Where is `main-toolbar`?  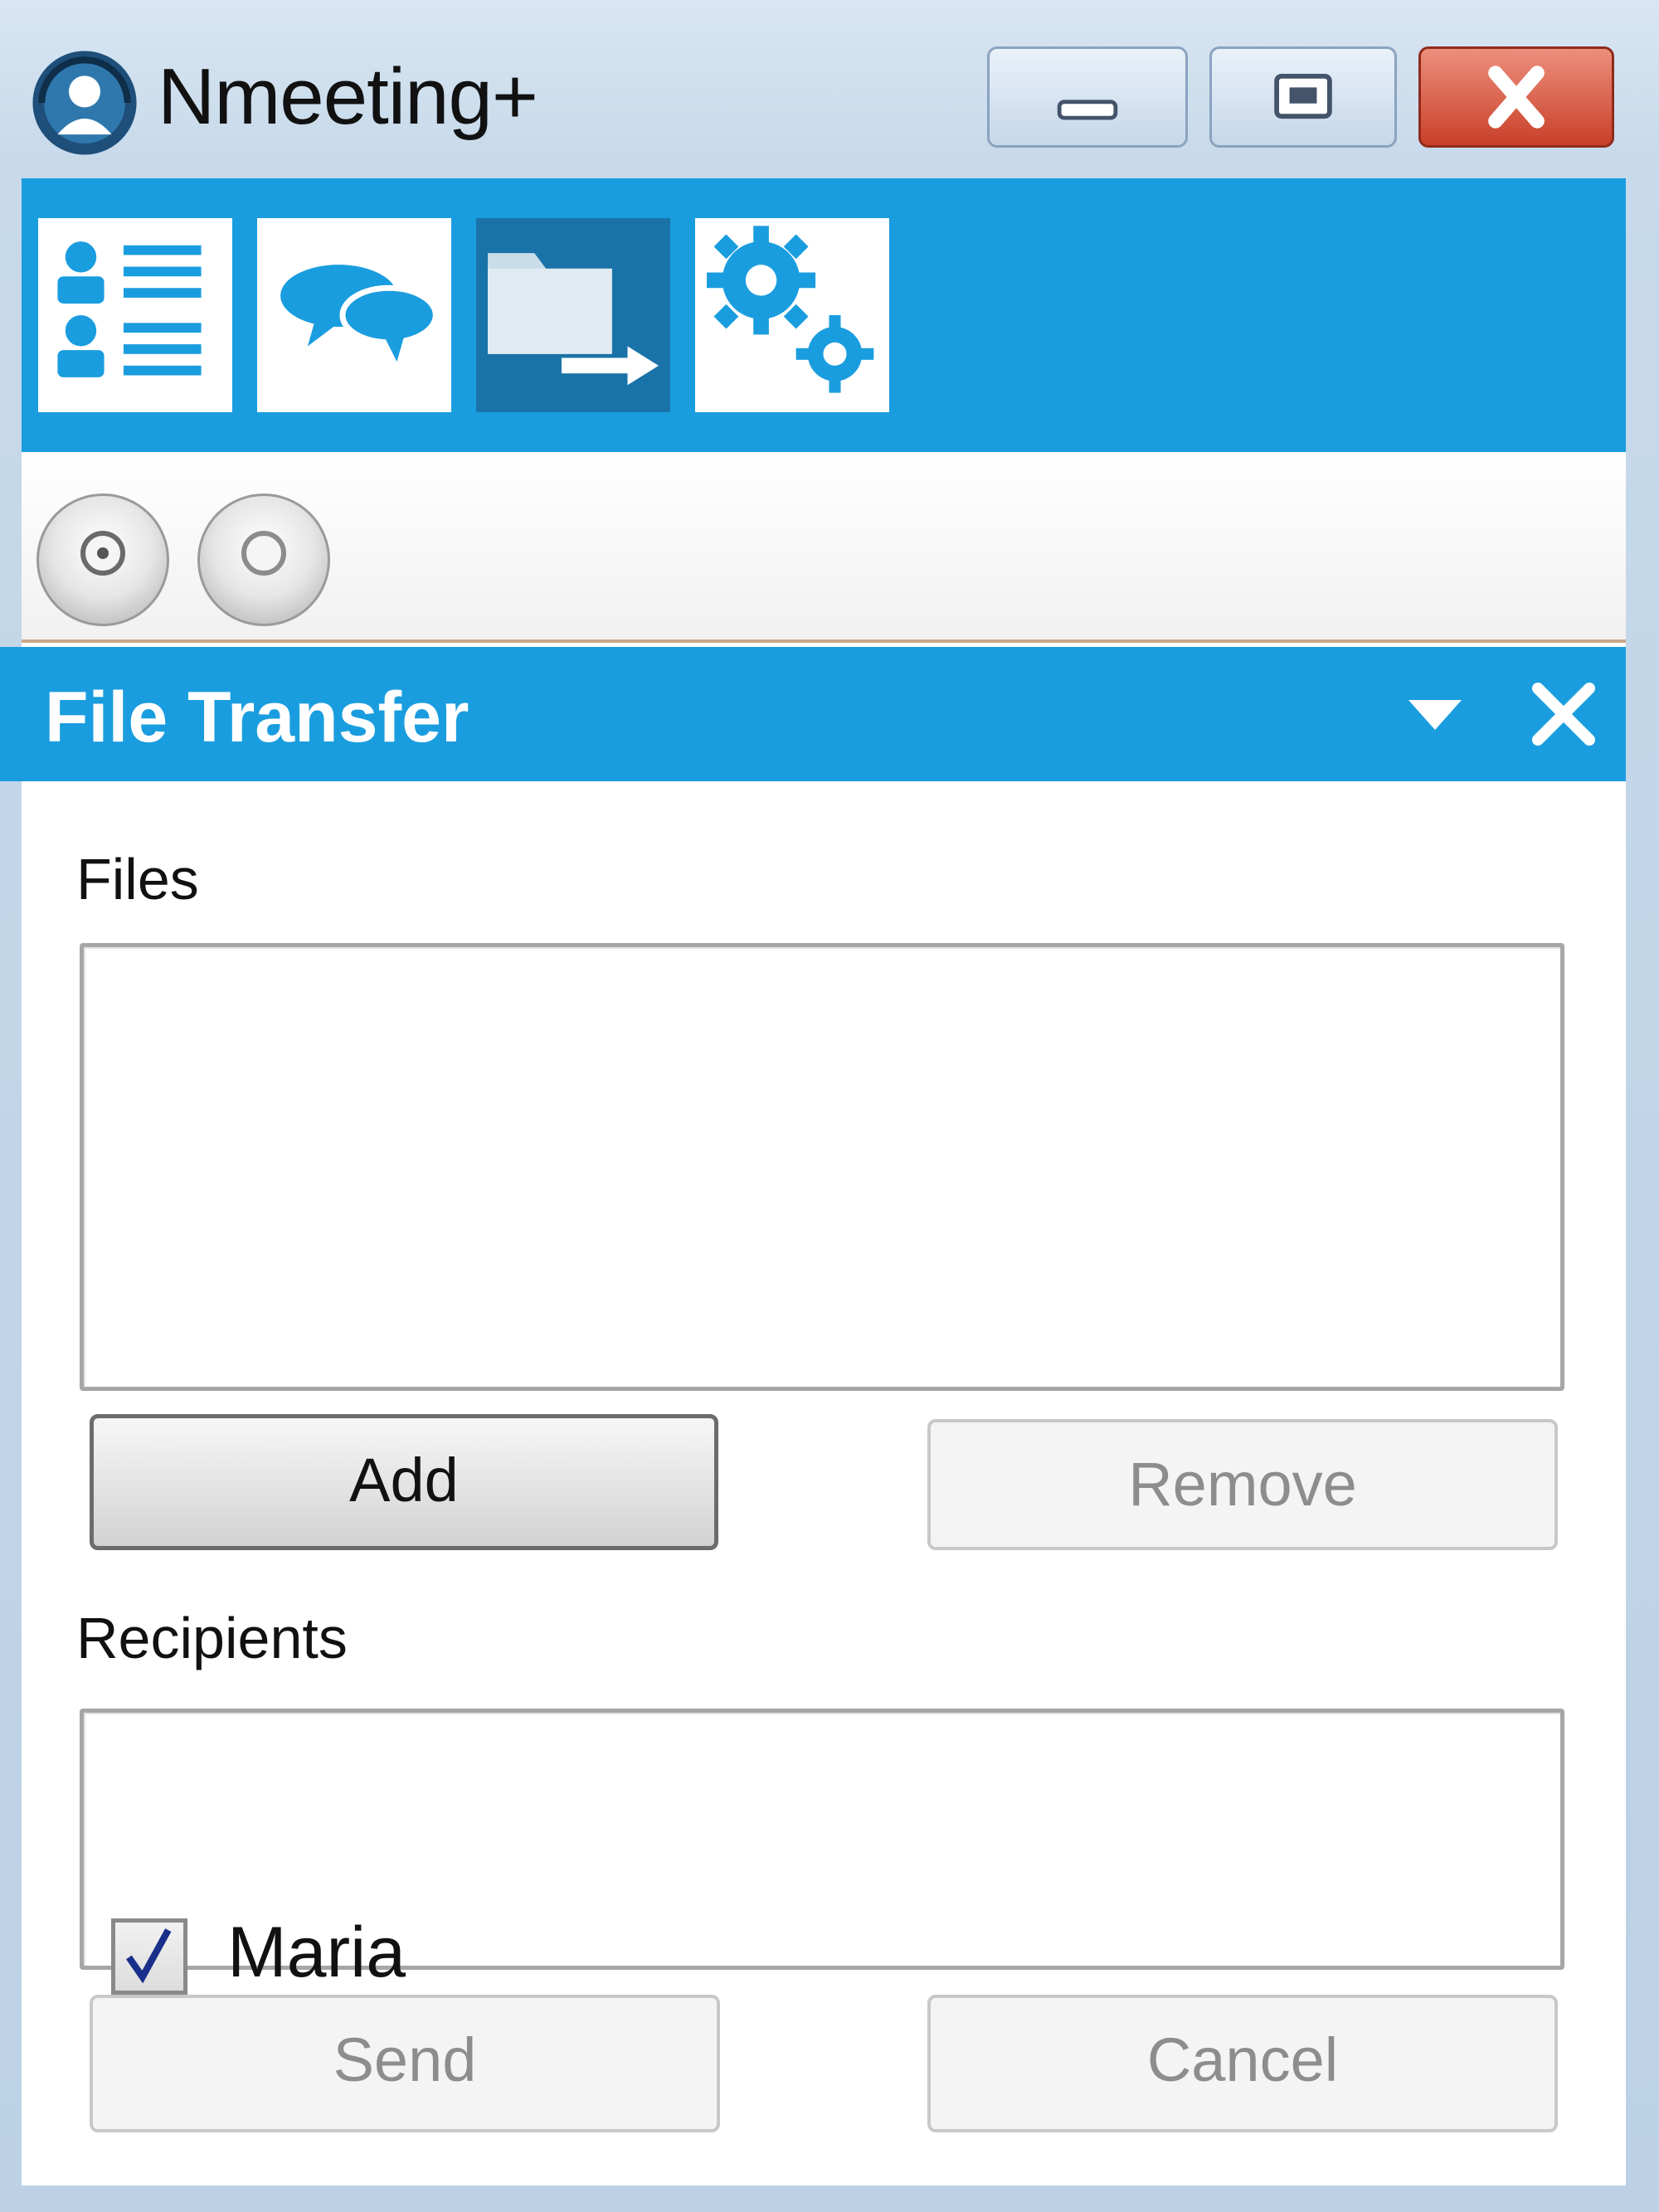
main-toolbar is located at coordinates (824, 315).